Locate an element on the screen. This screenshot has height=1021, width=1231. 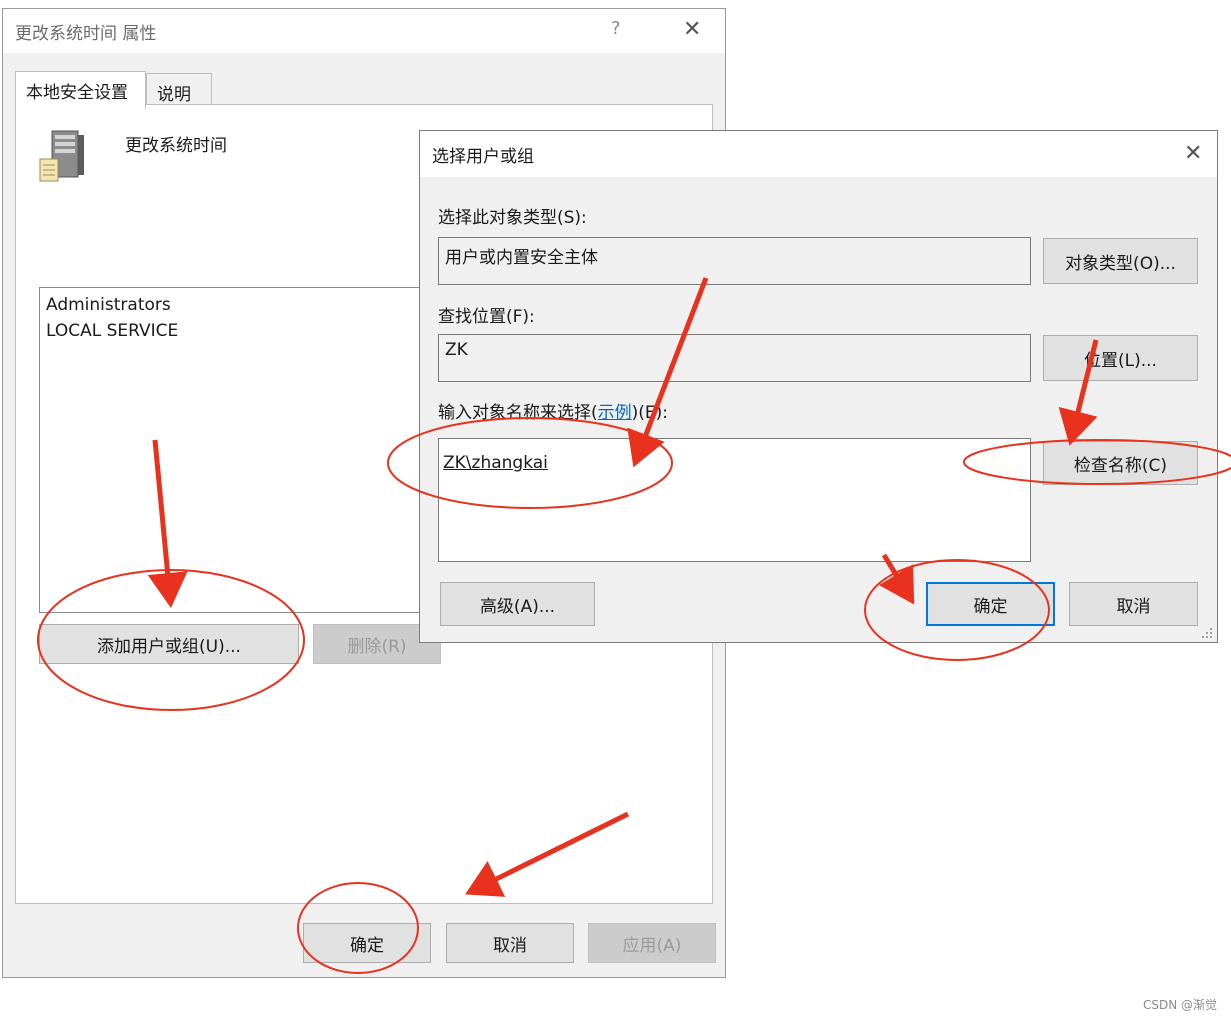
object-type-label: 选择此对象类型(S): is located at coordinates (512, 218).